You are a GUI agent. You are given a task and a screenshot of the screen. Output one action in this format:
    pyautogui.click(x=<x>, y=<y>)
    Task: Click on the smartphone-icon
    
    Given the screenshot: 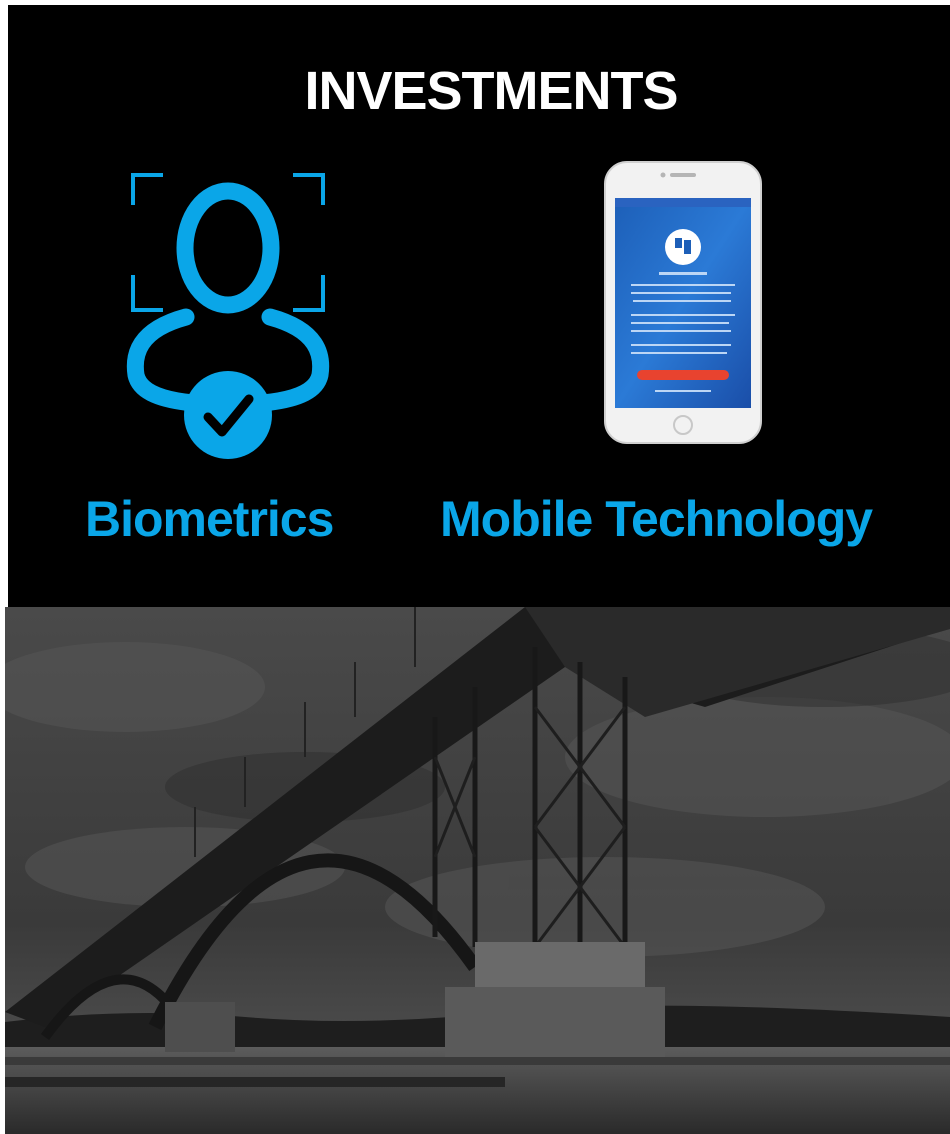 What is the action you would take?
    pyautogui.click(x=683, y=302)
    